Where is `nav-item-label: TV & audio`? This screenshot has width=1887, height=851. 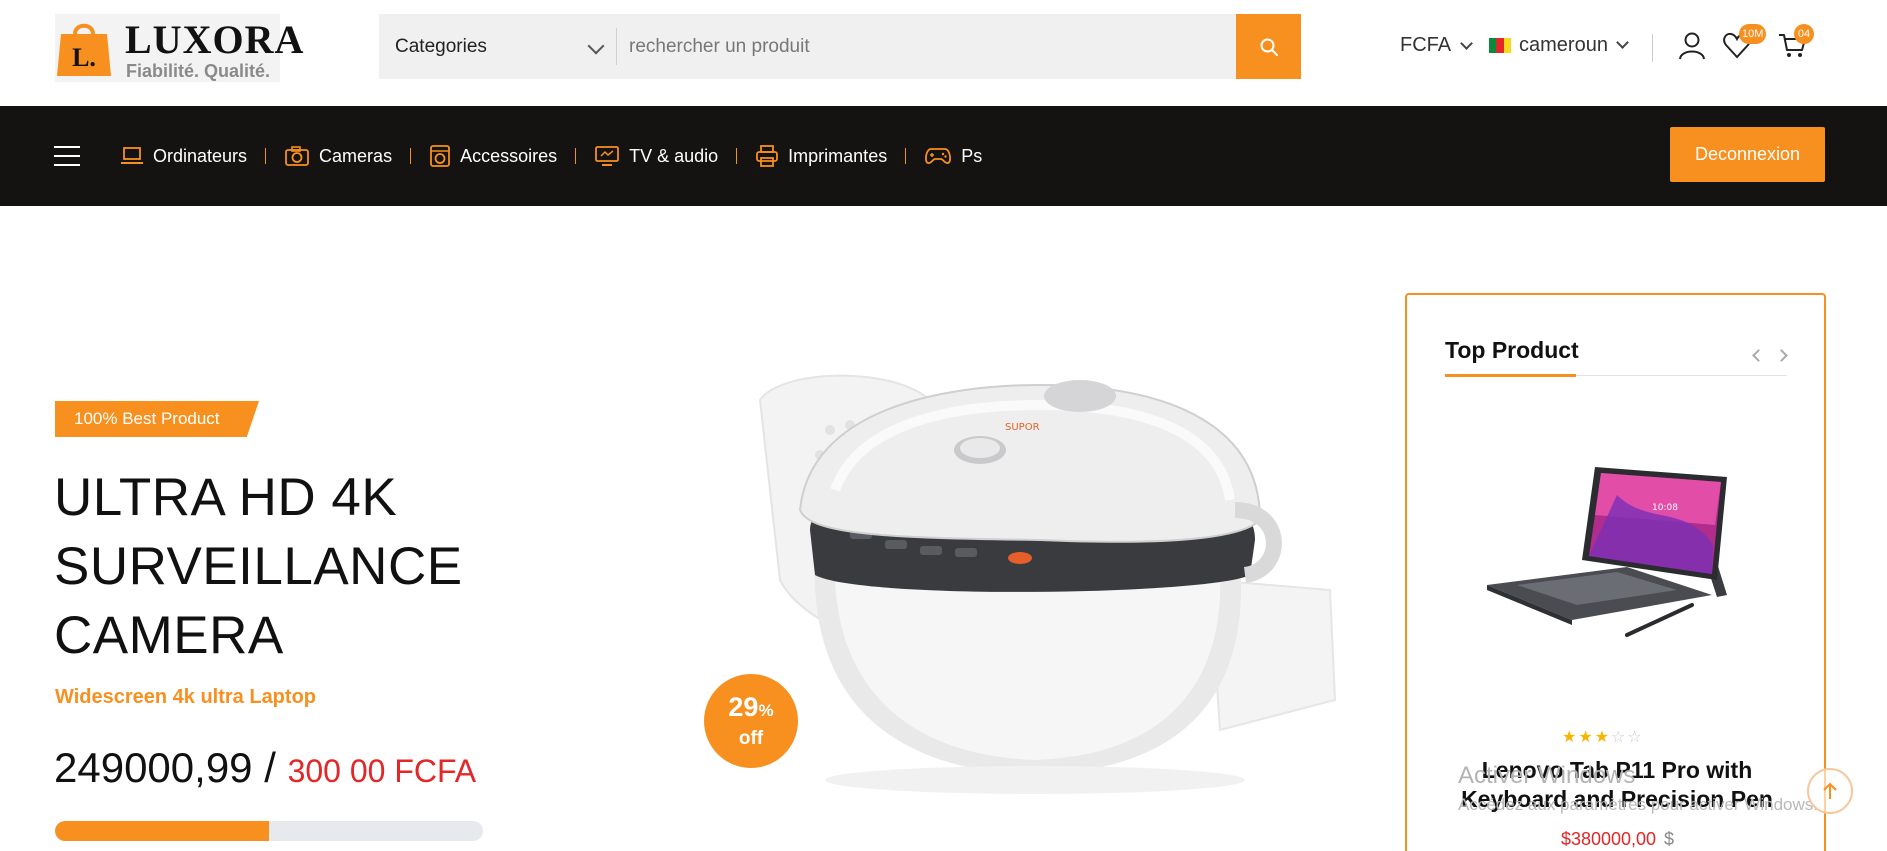 nav-item-label: TV & audio is located at coordinates (674, 155).